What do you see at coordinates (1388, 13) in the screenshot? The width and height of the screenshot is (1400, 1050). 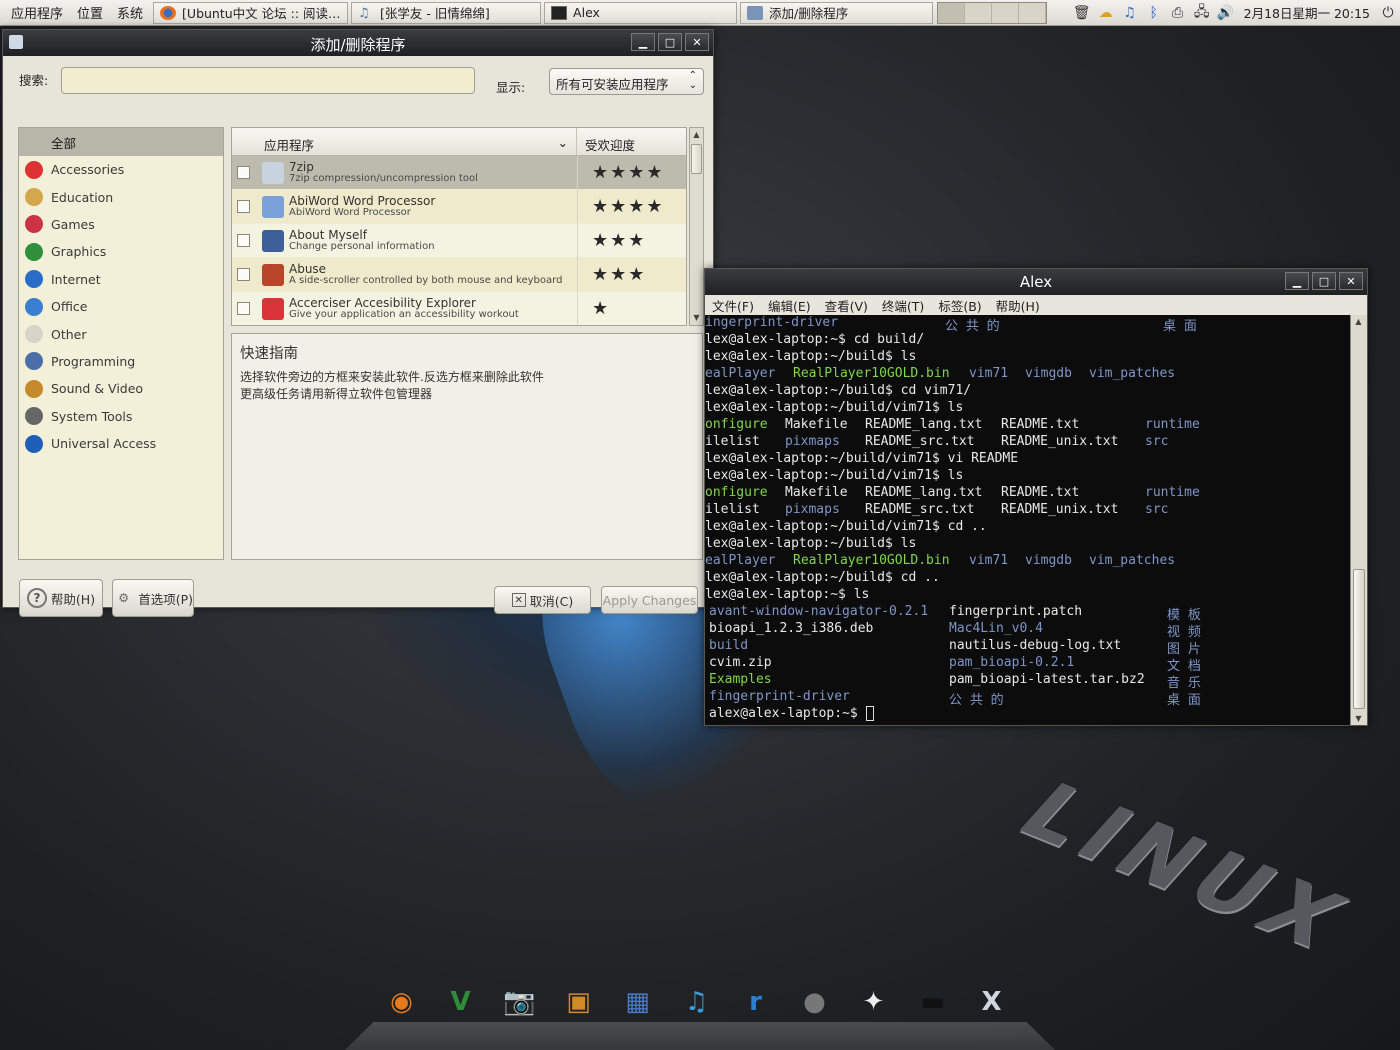 I see `power-icon: ⏻` at bounding box center [1388, 13].